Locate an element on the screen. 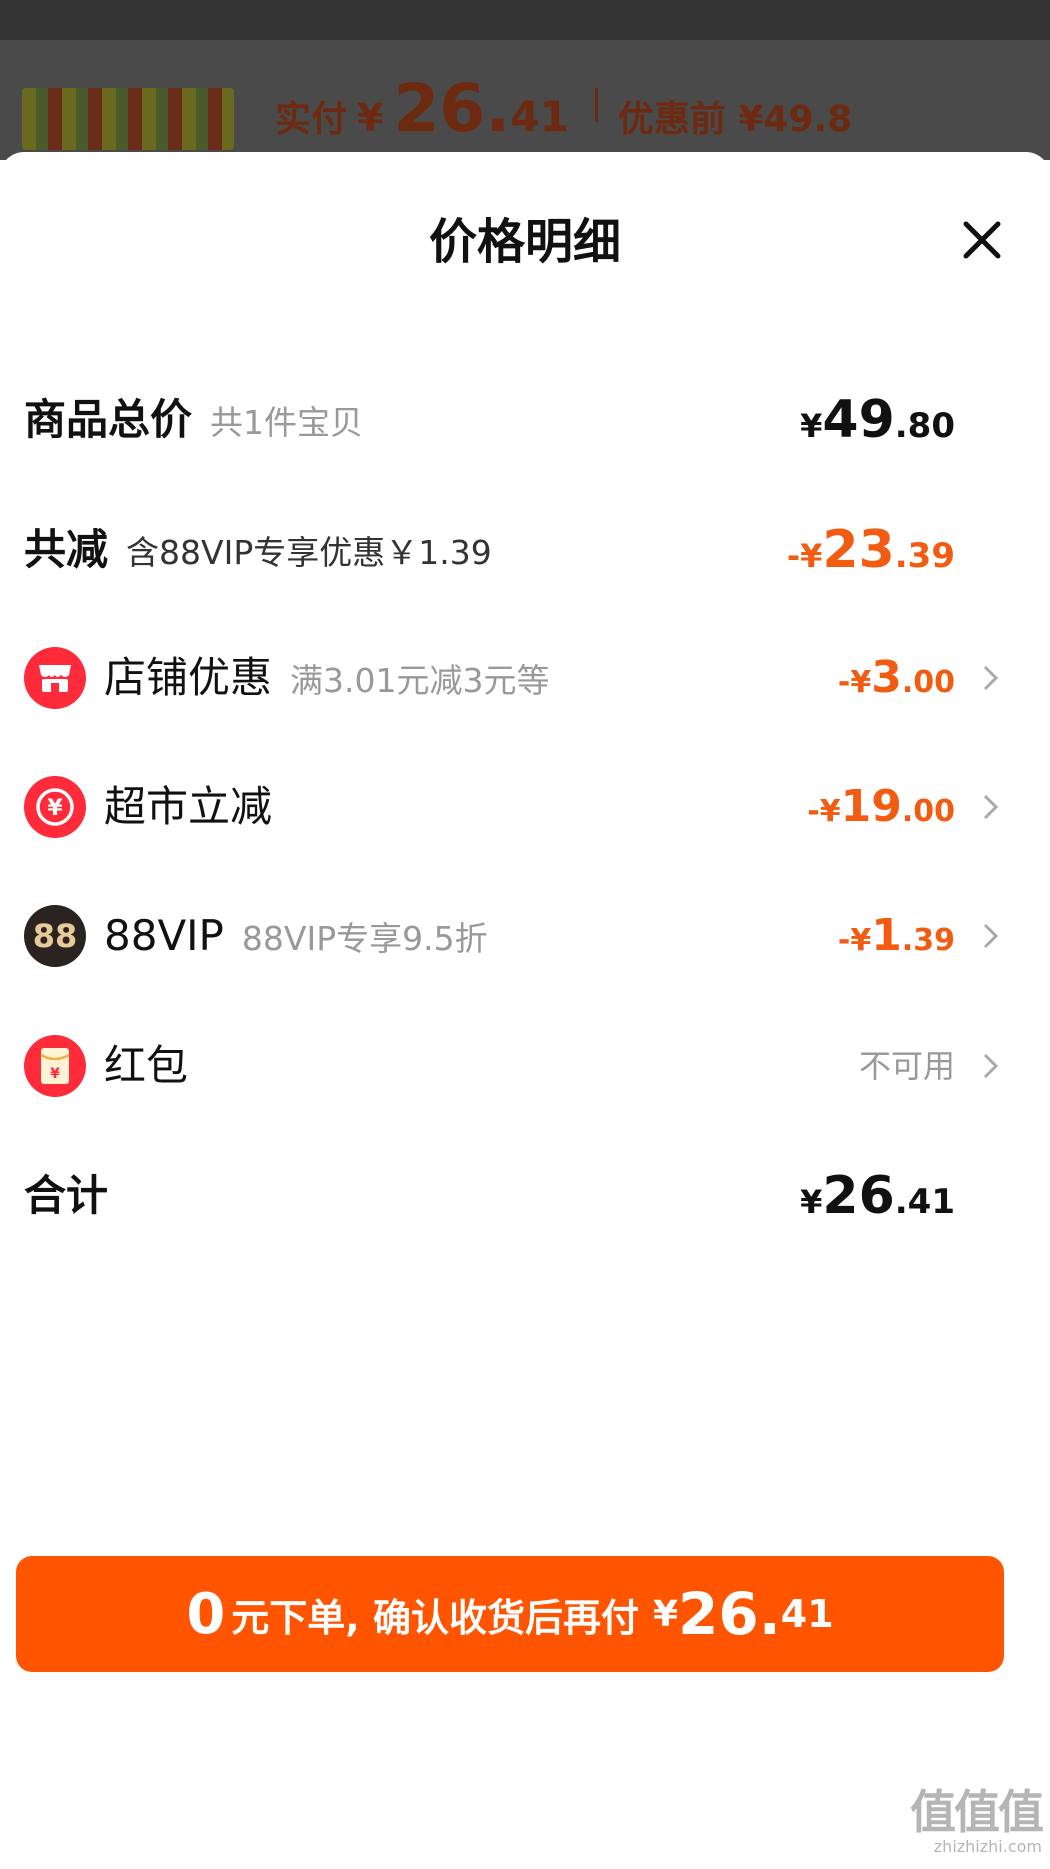  row-88vip: 88 88VIP 88VIP专享9.5折 -¥1.39 is located at coordinates (525, 936).